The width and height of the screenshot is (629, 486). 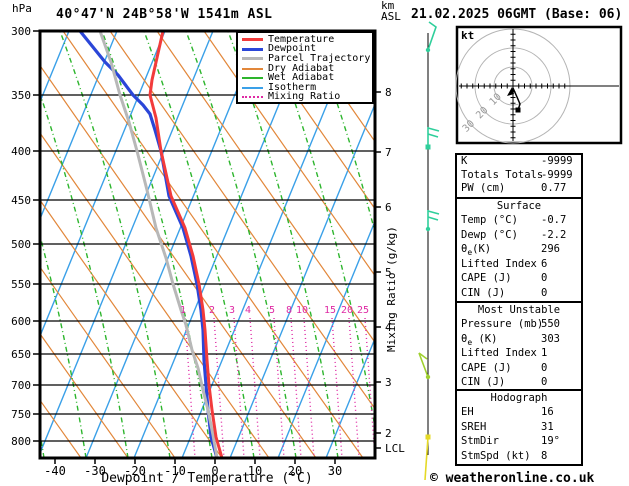 I want to click on hodograph-unit-label: kt, so click(x=467, y=35).